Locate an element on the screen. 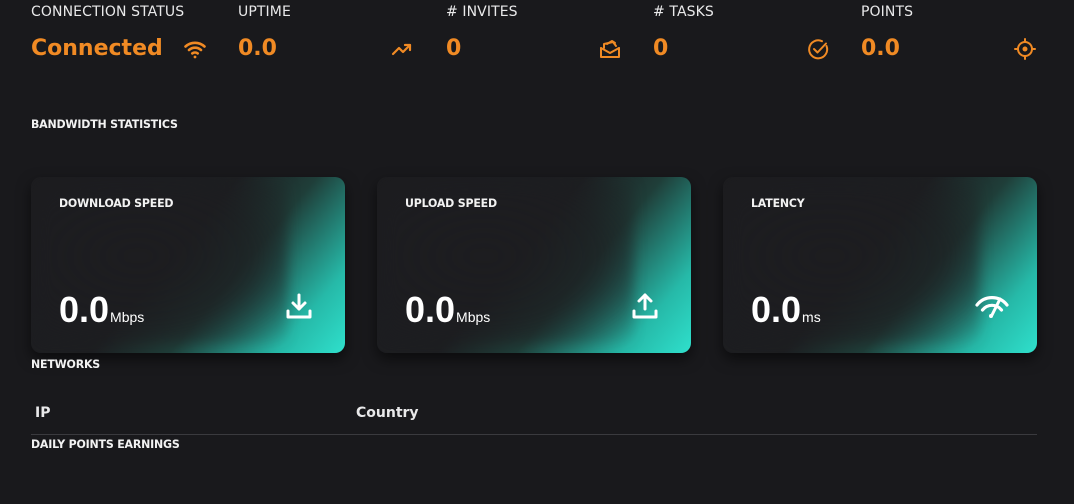 This screenshot has width=1074, height=504. column-header-country: Country is located at coordinates (387, 413).